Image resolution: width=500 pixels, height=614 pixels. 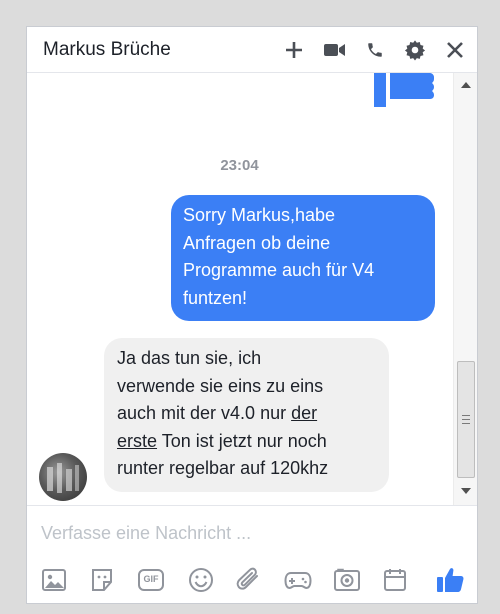 What do you see at coordinates (249, 580) in the screenshot?
I see `attachment-icon` at bounding box center [249, 580].